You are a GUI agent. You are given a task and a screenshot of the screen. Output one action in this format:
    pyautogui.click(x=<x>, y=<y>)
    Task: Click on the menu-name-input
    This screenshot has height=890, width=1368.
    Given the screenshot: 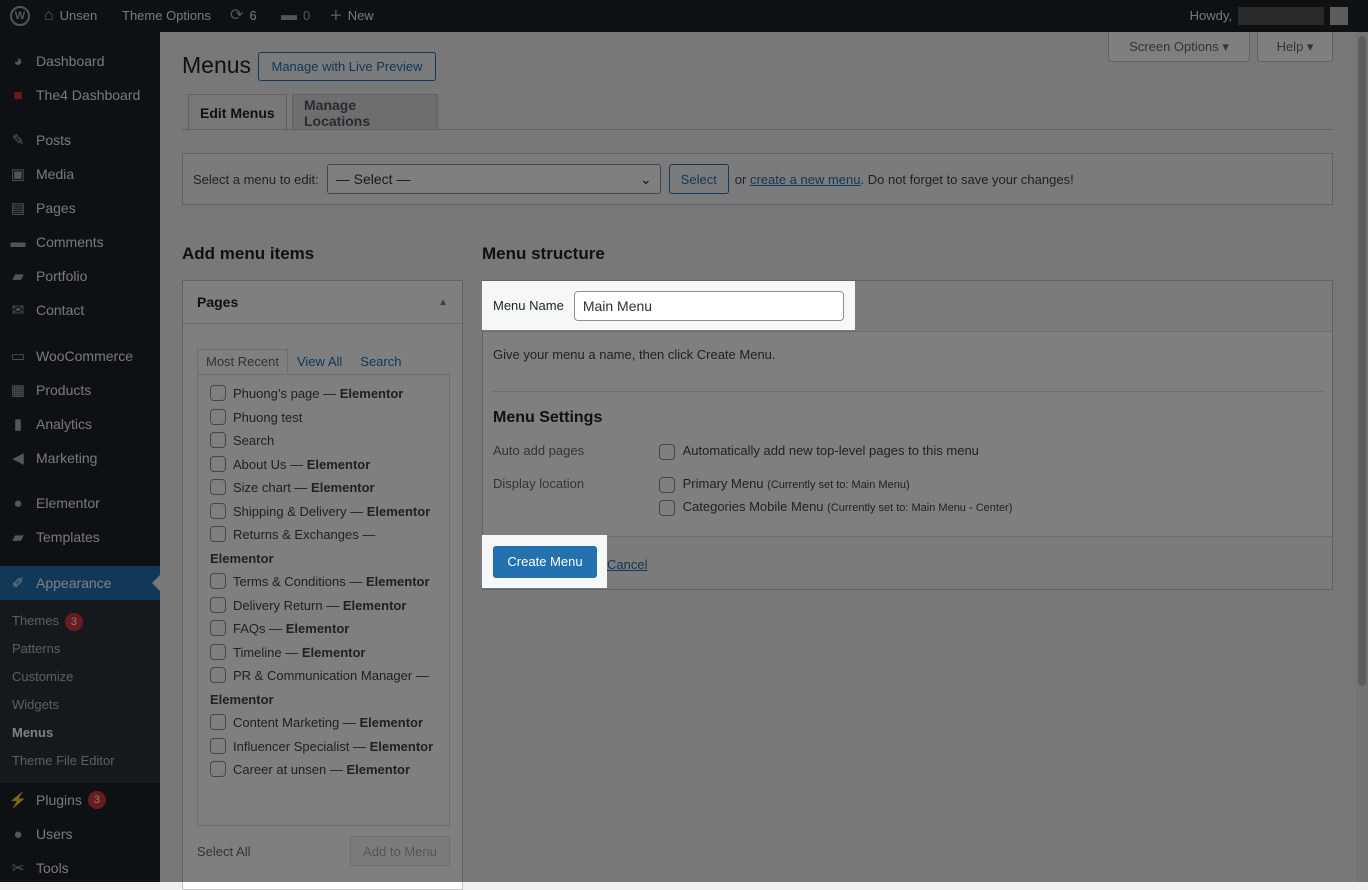 What is the action you would take?
    pyautogui.click(x=708, y=305)
    